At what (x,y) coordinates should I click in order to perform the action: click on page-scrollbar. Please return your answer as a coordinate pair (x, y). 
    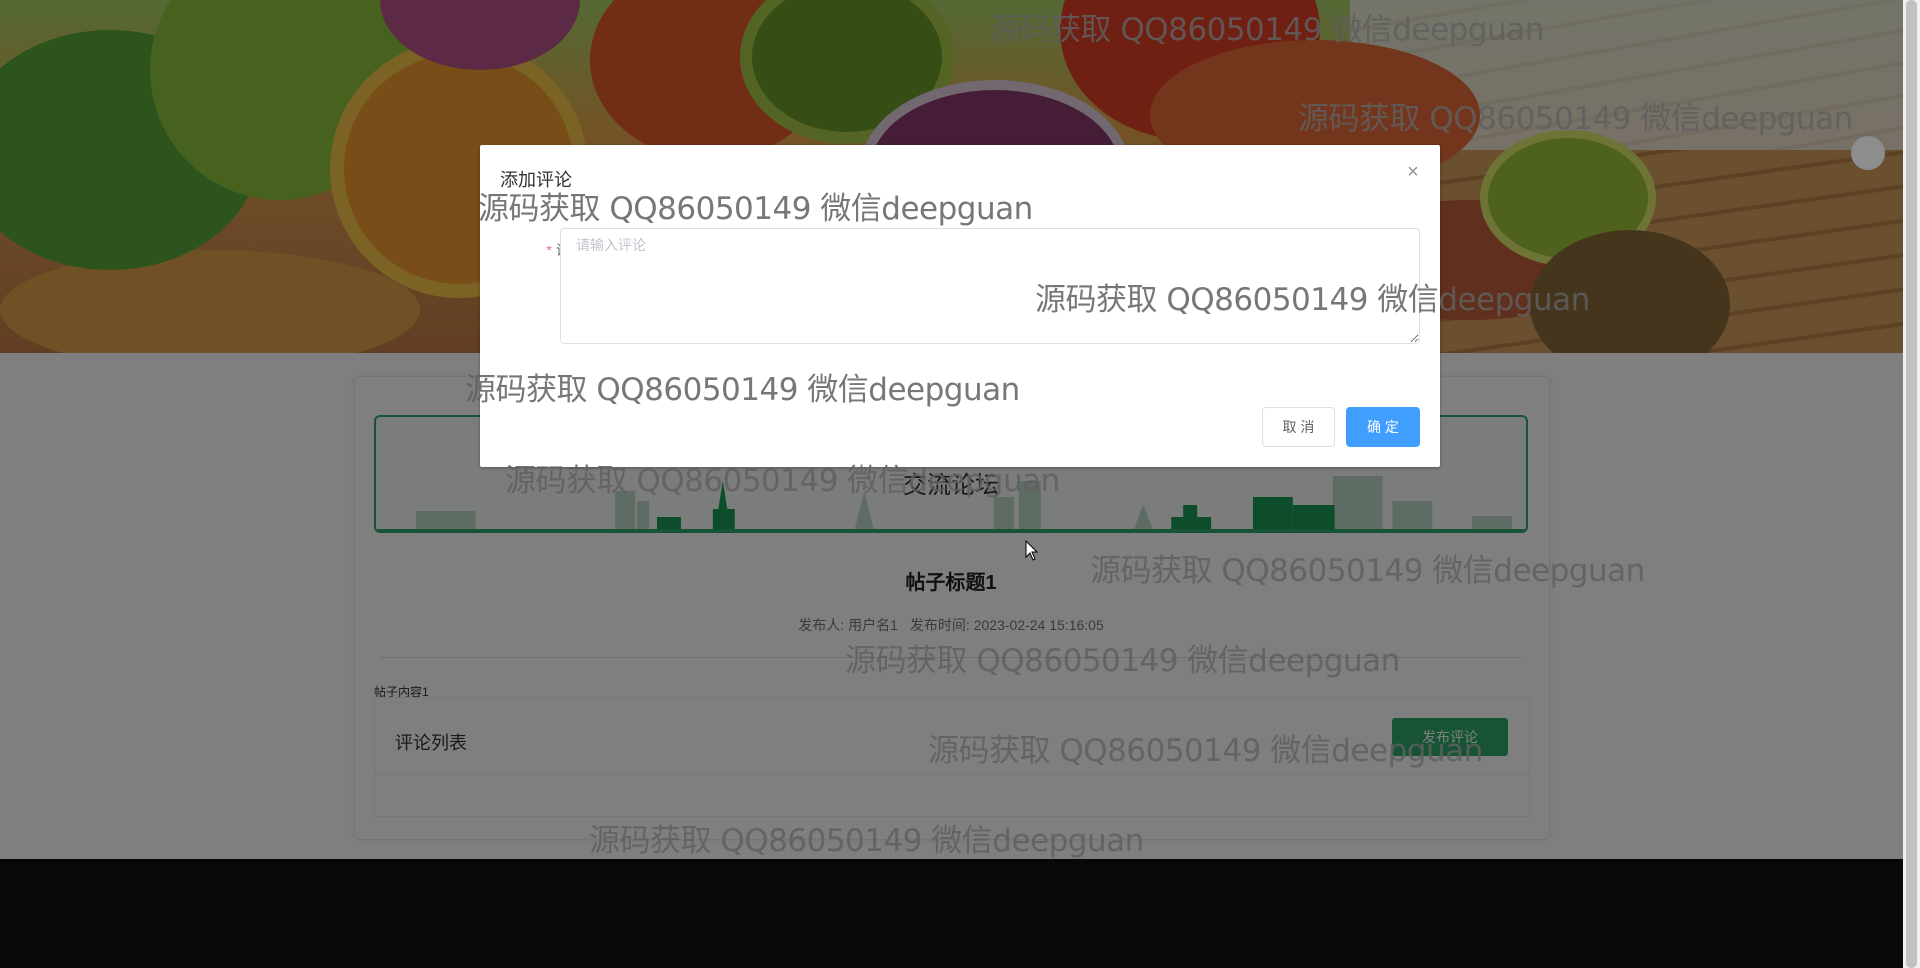
    Looking at the image, I should click on (1911, 484).